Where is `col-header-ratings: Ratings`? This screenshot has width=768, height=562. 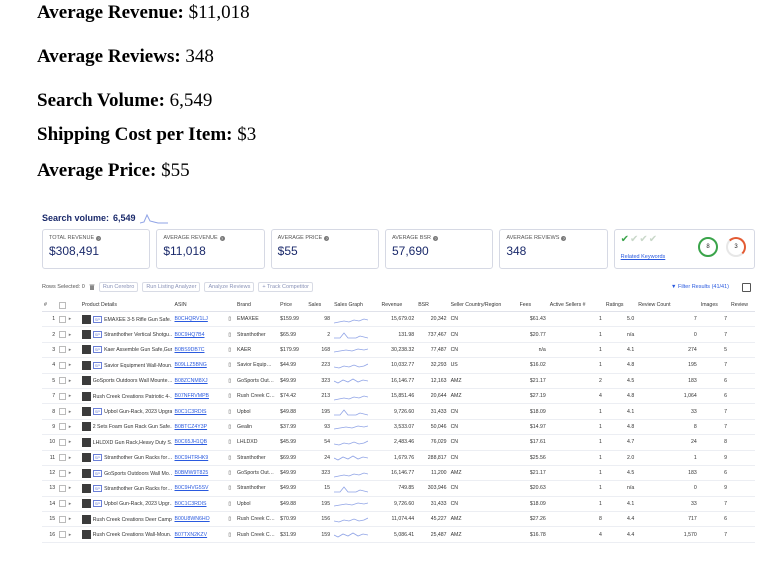
col-header-ratings: Ratings is located at coordinates (620, 305).